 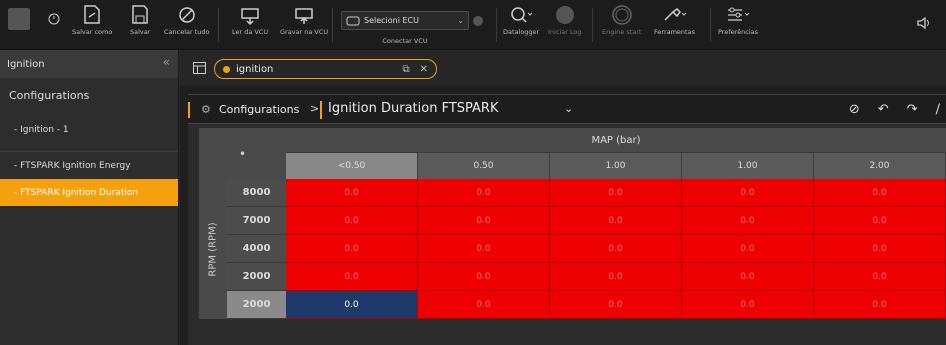 I want to click on sidebar-item-ignition-1: - Ignition - 1, so click(x=89, y=129).